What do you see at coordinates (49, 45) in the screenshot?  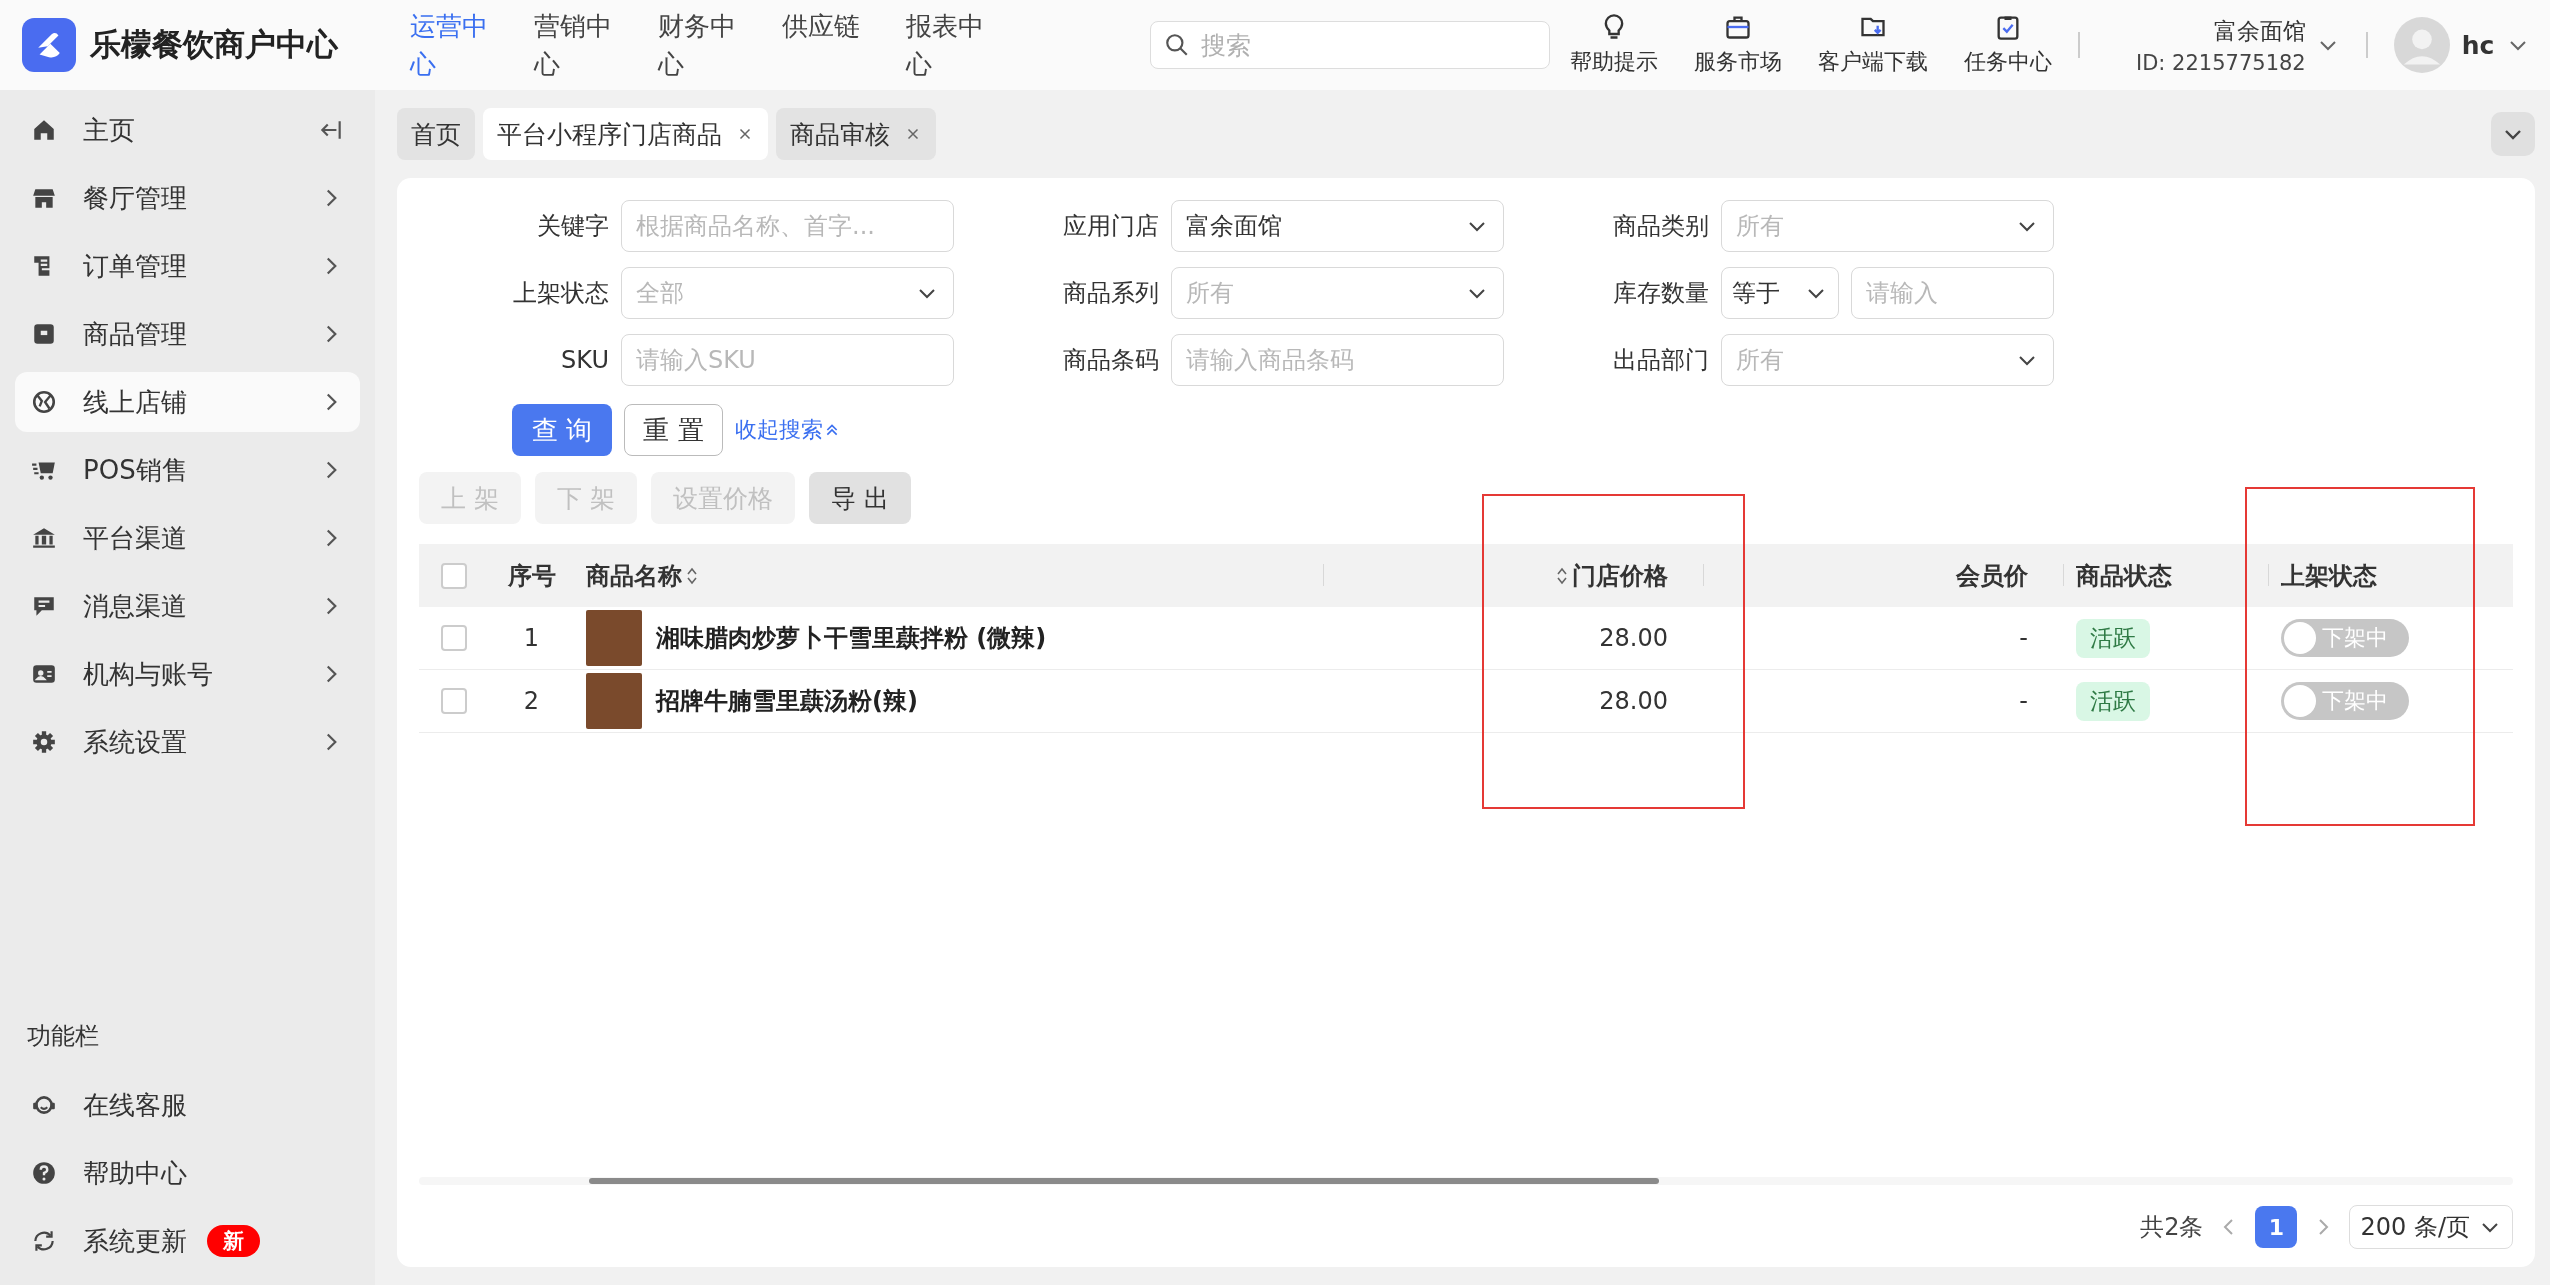 I see `logo-icon` at bounding box center [49, 45].